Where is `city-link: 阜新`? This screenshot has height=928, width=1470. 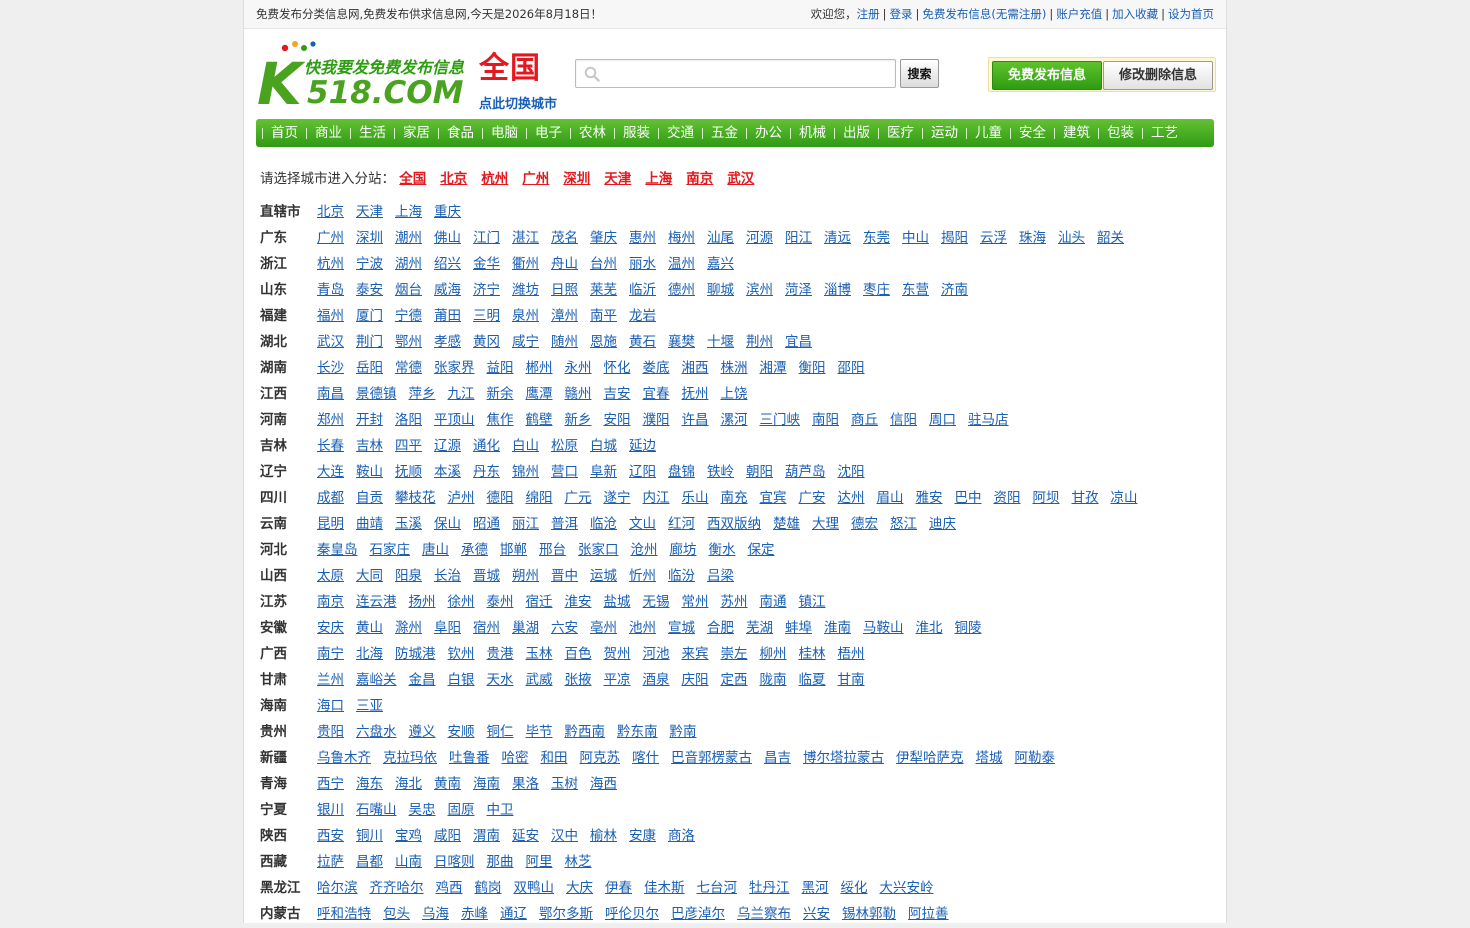
city-link: 阜新 is located at coordinates (603, 473).